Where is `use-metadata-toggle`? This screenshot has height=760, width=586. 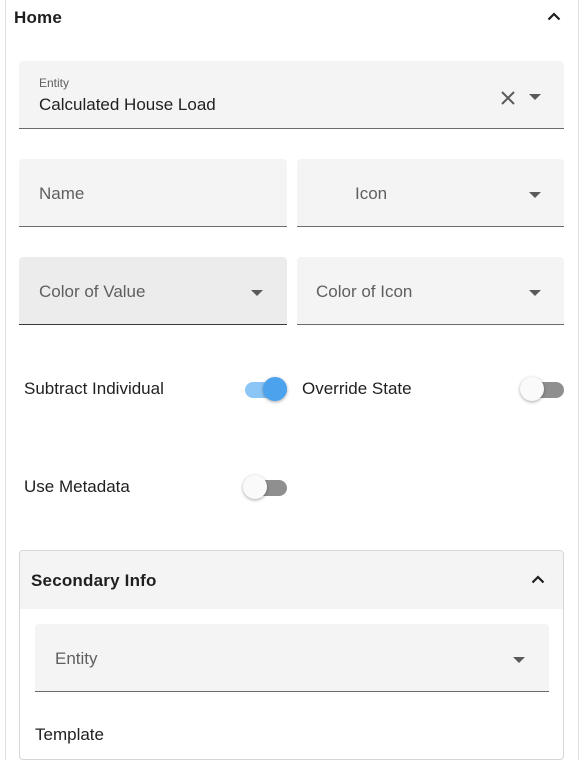
use-metadata-toggle is located at coordinates (265, 487).